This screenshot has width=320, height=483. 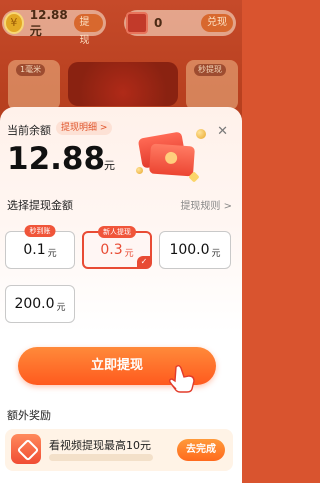 What do you see at coordinates (29, 130) in the screenshot?
I see `balance-label: 当前余额` at bounding box center [29, 130].